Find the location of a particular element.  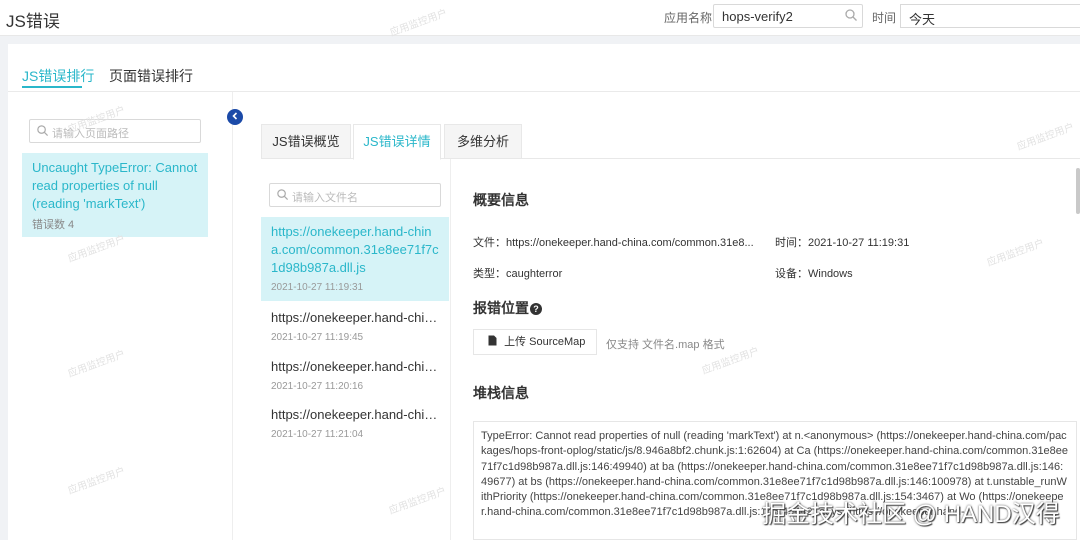

tab-js-error-overview: JS错误概览 is located at coordinates (306, 141).